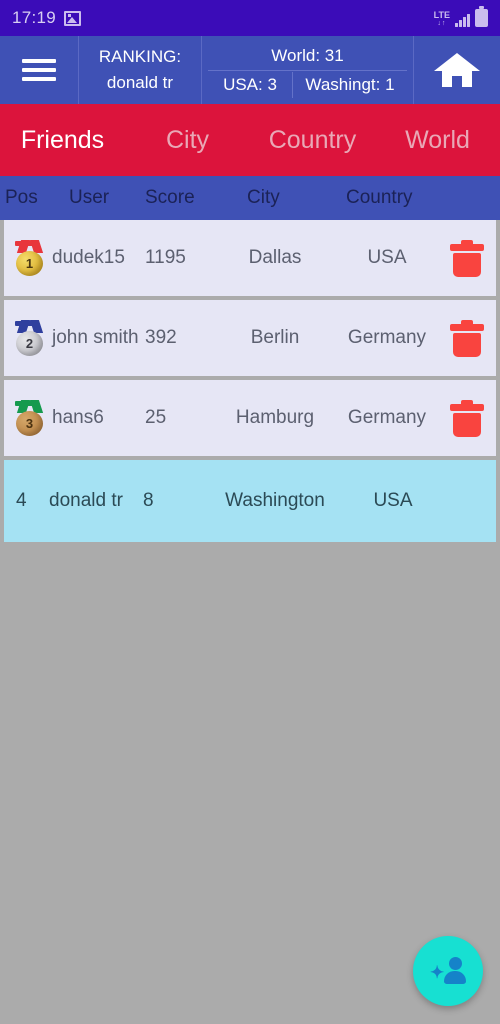  I want to click on row-user: john smith, so click(95, 337).